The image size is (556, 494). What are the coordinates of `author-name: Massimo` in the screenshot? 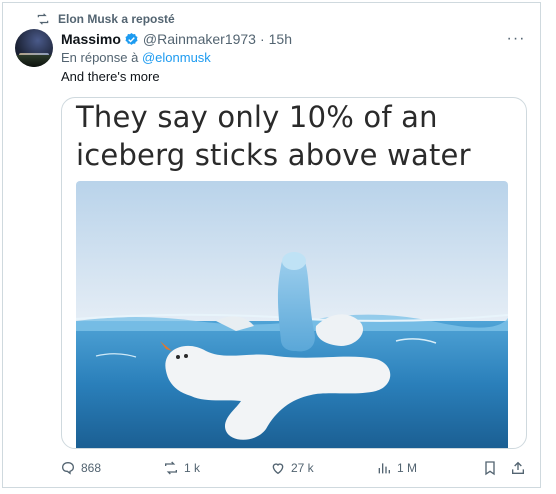 It's located at (91, 39).